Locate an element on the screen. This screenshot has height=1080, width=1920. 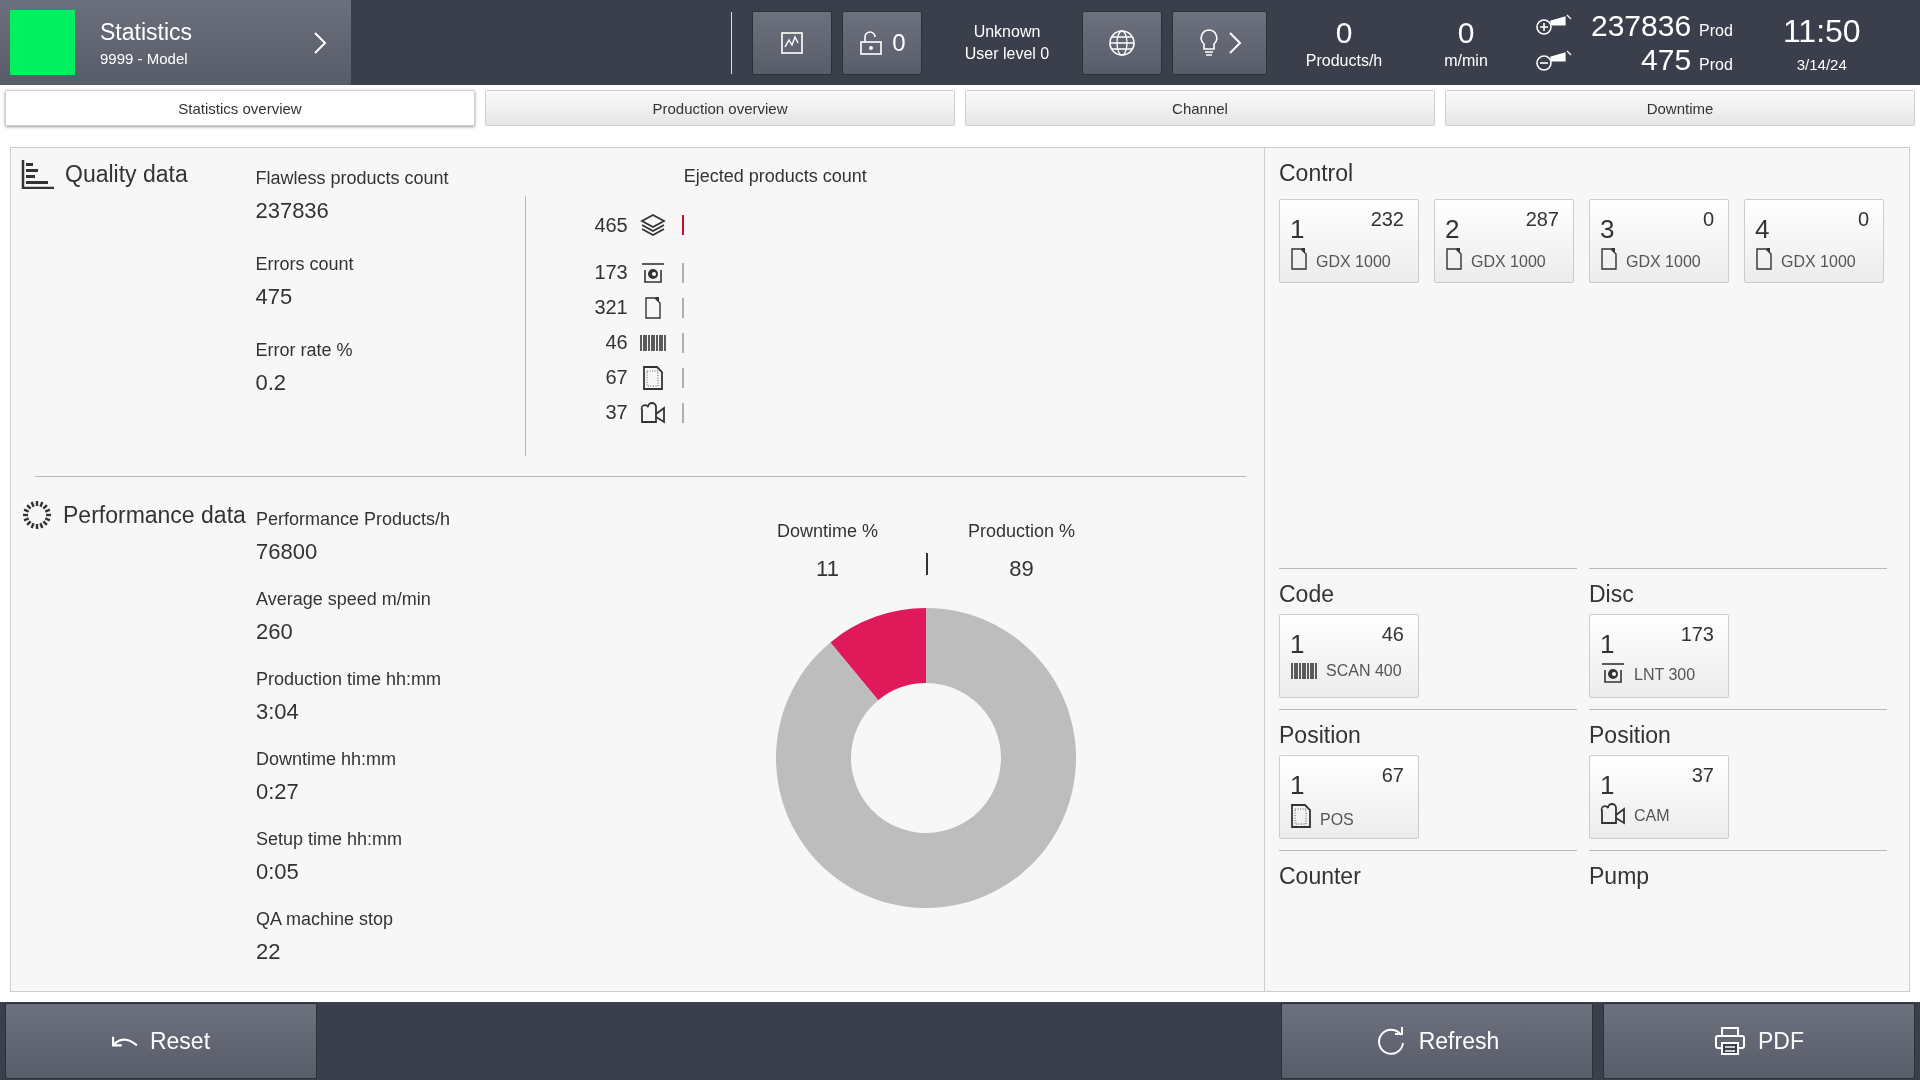
user-level: User level 0 is located at coordinates (1007, 53).